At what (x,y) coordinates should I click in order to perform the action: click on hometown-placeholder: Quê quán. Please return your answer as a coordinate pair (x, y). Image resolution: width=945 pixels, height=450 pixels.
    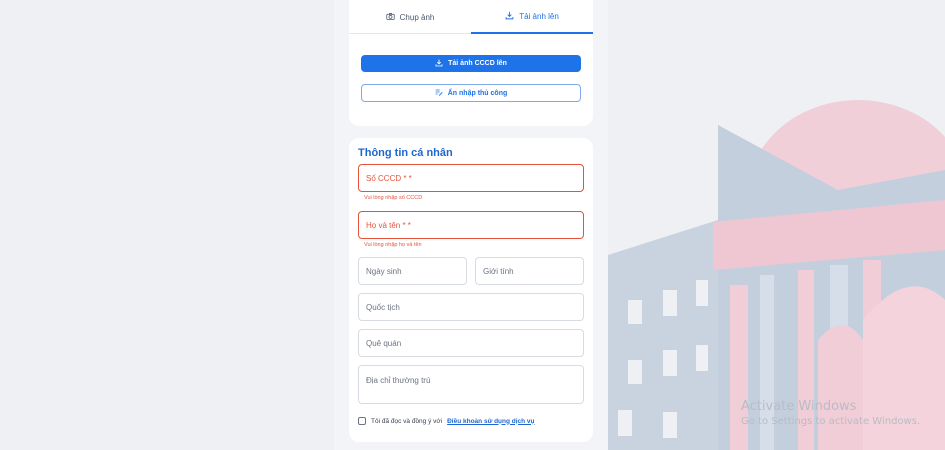
    Looking at the image, I should click on (384, 343).